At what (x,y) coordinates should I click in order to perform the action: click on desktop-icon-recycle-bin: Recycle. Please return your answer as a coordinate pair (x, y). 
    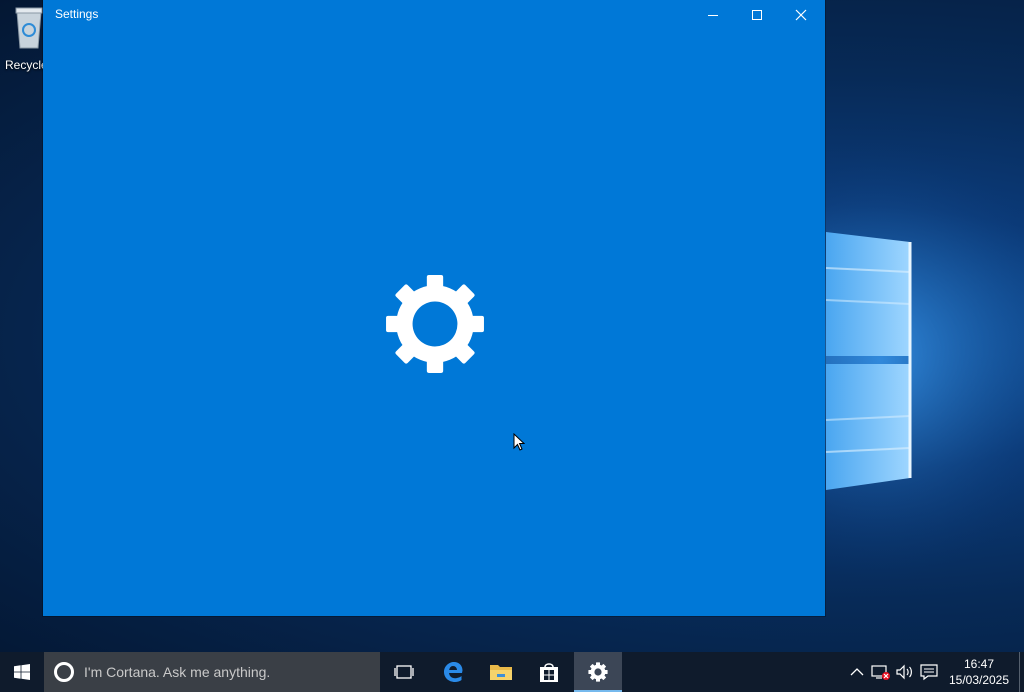
    Looking at the image, I should click on (24, 39).